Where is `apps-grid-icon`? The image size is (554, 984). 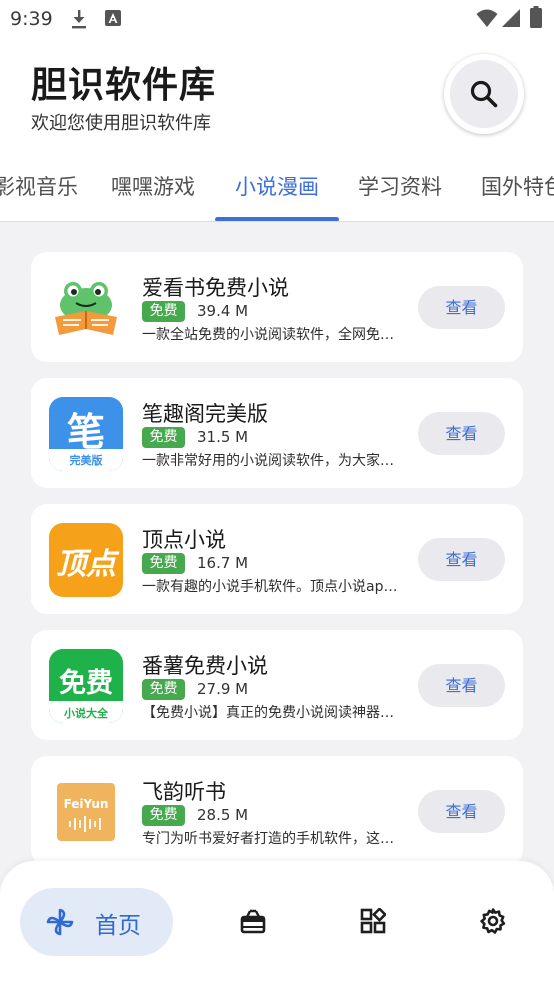
apps-grid-icon is located at coordinates (373, 921).